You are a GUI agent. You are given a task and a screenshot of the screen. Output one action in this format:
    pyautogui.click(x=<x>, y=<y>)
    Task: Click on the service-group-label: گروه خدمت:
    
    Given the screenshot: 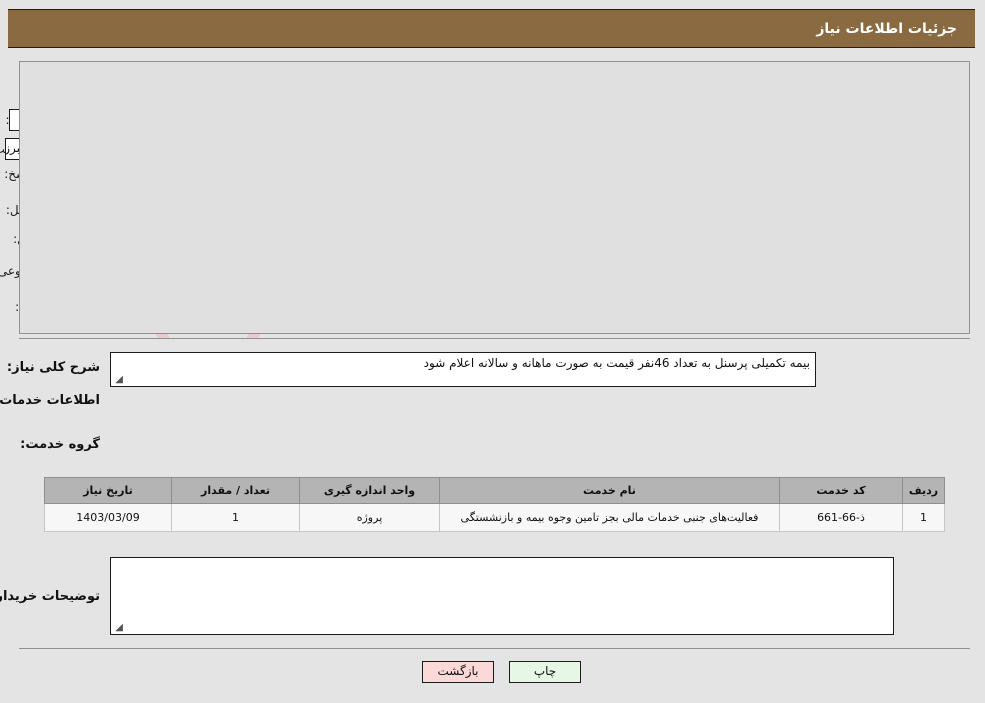 What is the action you would take?
    pyautogui.click(x=61, y=444)
    